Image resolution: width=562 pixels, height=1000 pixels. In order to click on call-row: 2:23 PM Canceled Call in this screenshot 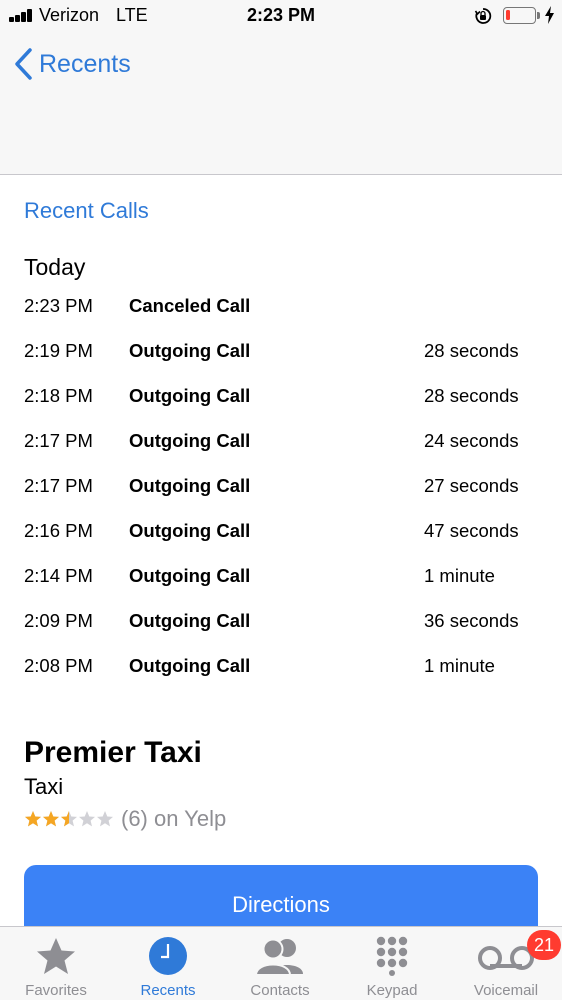, I will do `click(281, 309)`.